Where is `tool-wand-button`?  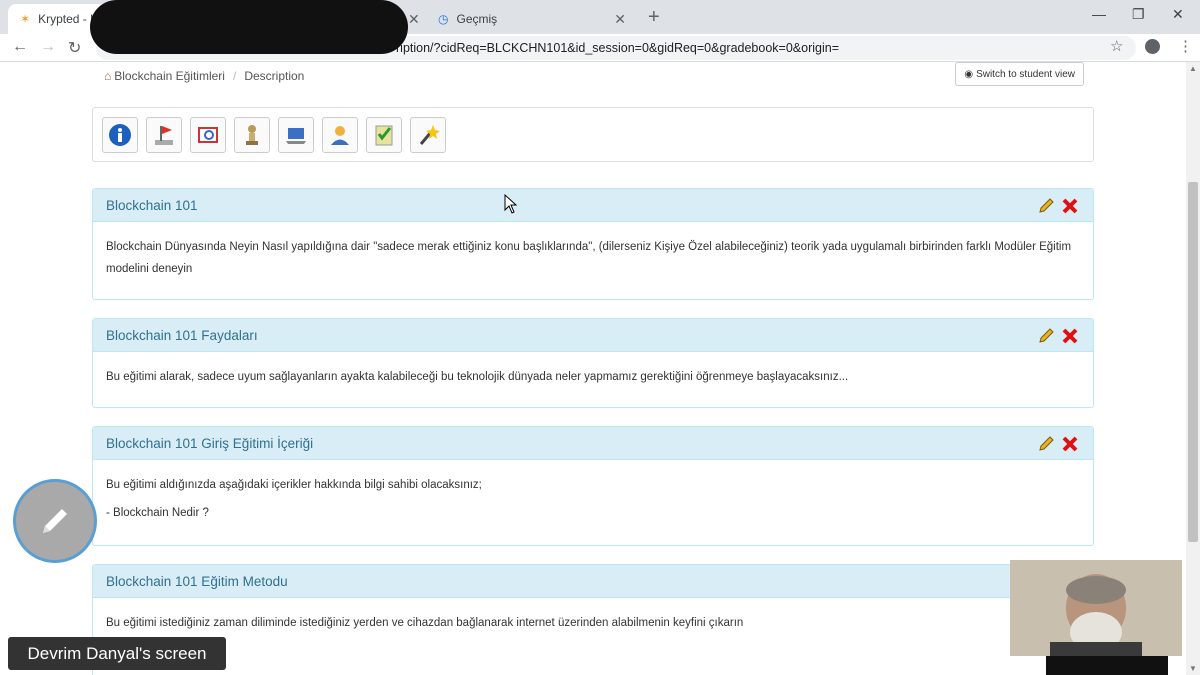
tool-wand-button is located at coordinates (428, 135).